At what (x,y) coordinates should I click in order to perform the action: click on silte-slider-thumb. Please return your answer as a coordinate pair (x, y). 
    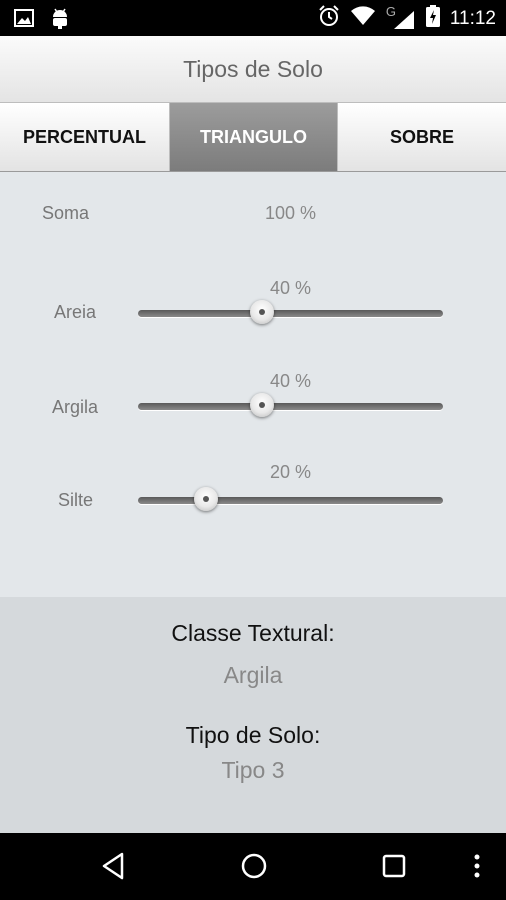
    Looking at the image, I should click on (206, 499).